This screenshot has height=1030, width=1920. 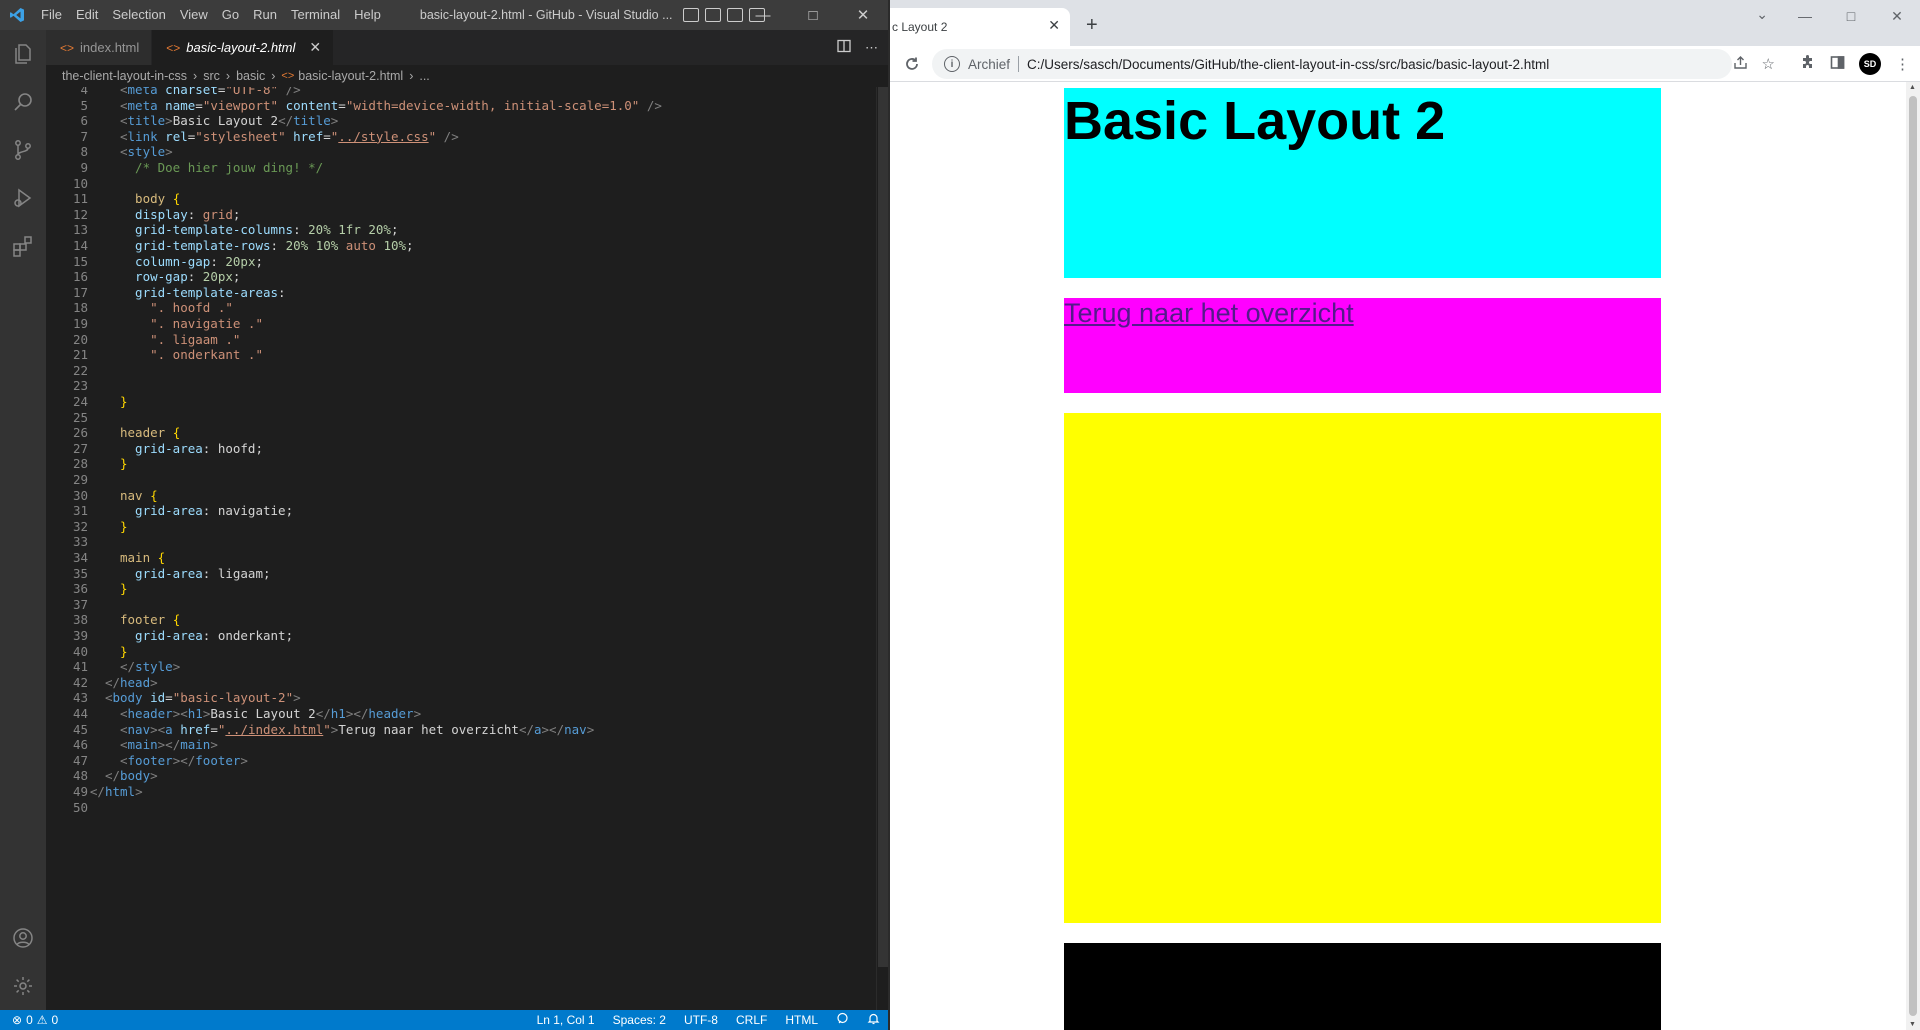 What do you see at coordinates (461, 262) in the screenshot?
I see `code-line: 15 column-gap: 20px;` at bounding box center [461, 262].